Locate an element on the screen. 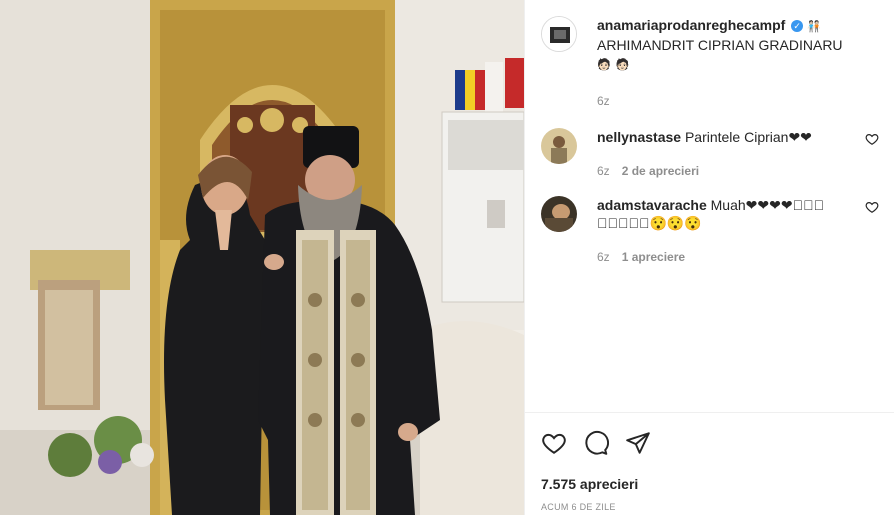 The image size is (894, 515). comment-username: nellynastase is located at coordinates (639, 137).